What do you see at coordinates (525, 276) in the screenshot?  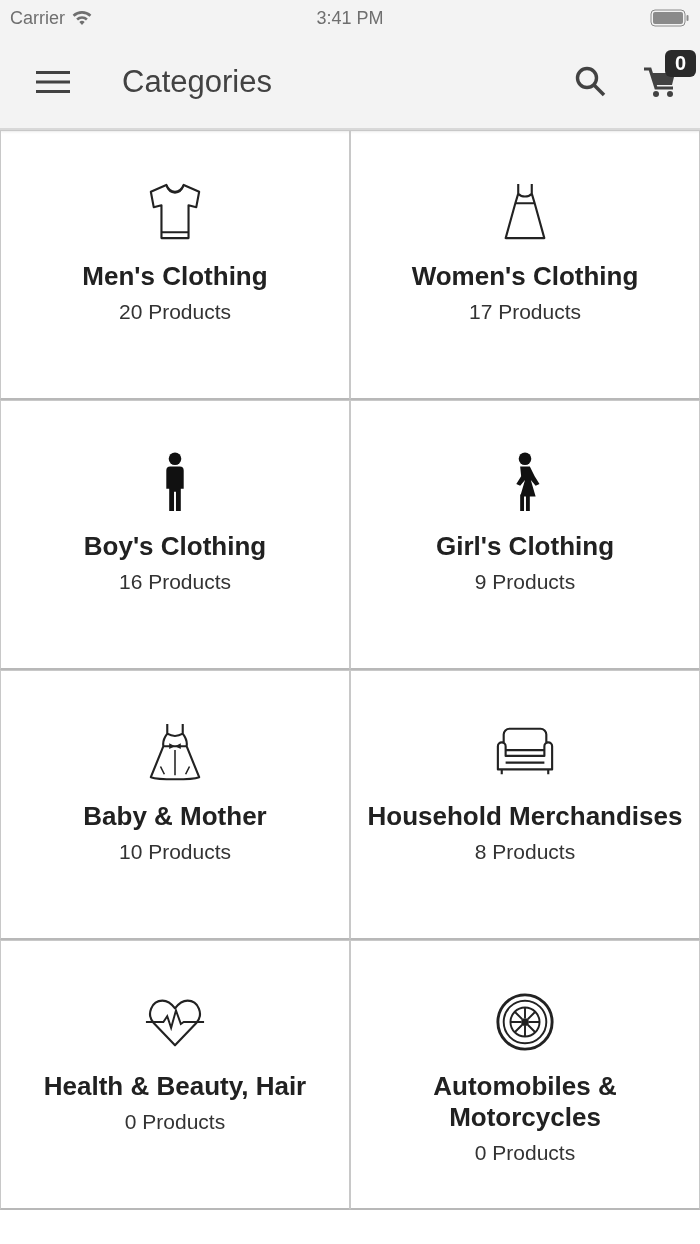 I see `category-name: Women's Clothing` at bounding box center [525, 276].